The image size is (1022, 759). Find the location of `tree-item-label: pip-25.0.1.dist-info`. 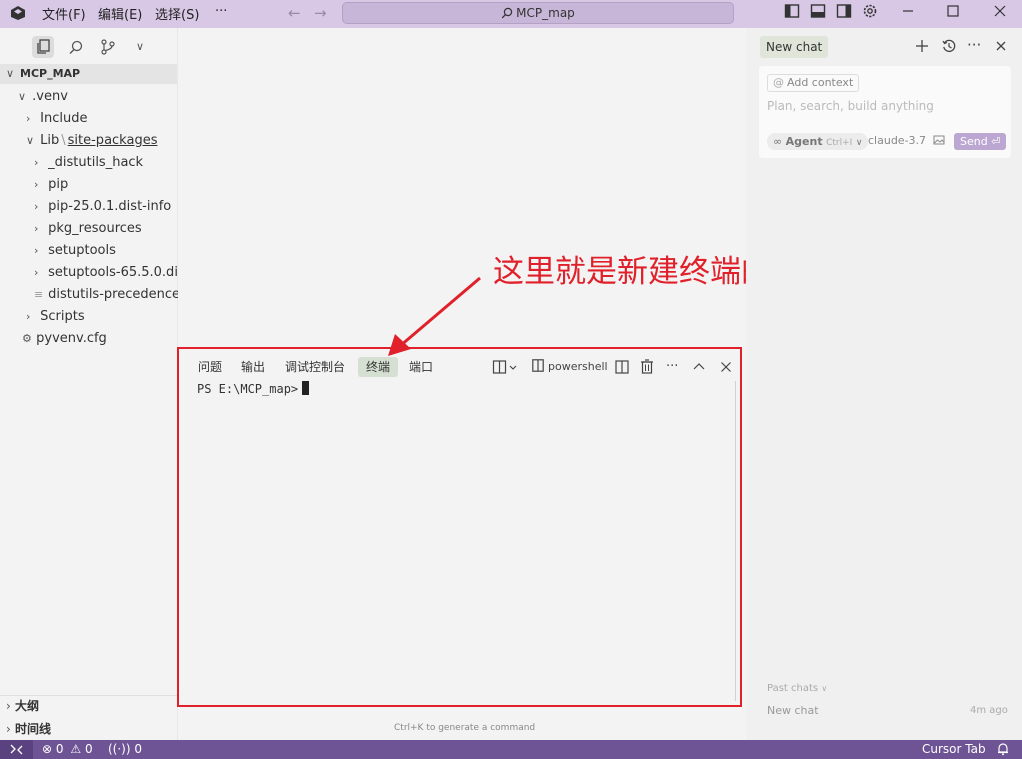

tree-item-label: pip-25.0.1.dist-info is located at coordinates (110, 206).